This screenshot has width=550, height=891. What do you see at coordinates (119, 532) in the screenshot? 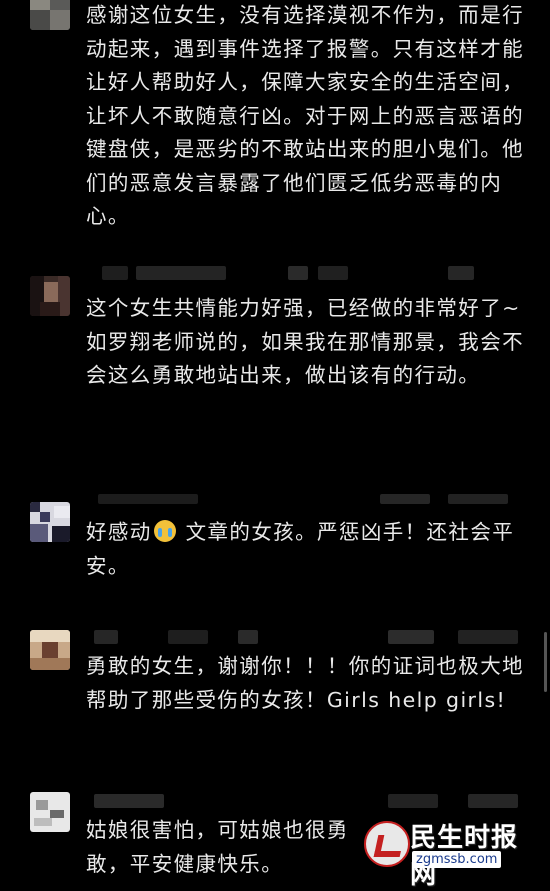
I see `comment-text-start: 好感动` at bounding box center [119, 532].